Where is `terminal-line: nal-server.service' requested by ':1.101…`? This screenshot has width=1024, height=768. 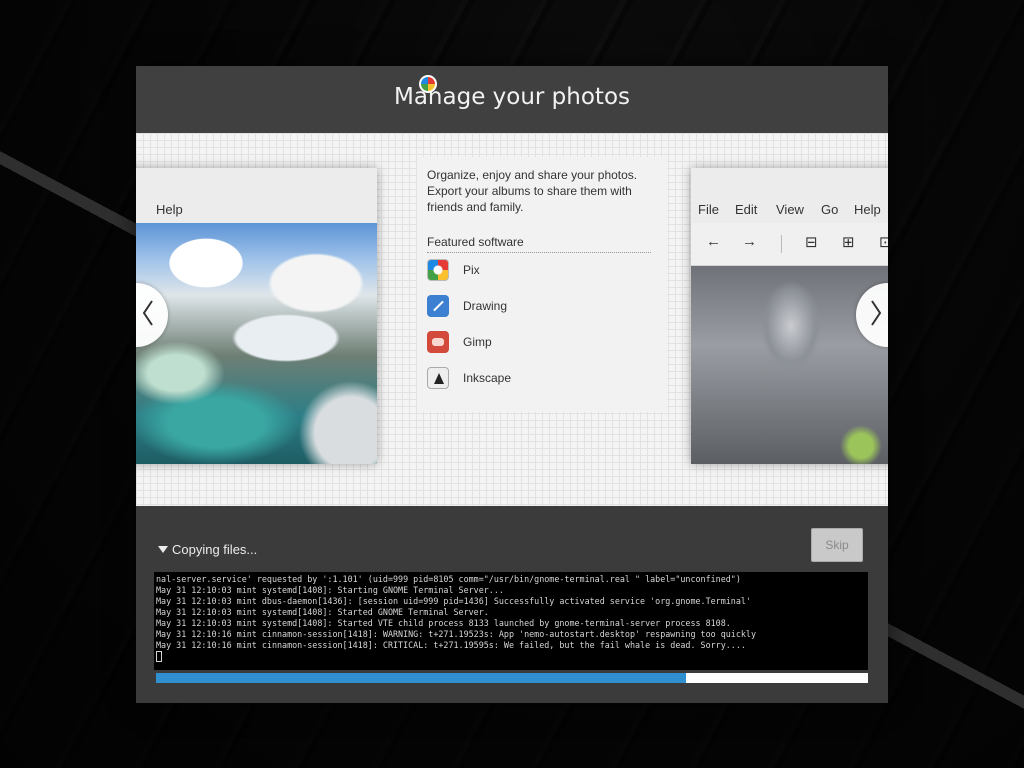 terminal-line: nal-server.service' requested by ':1.101… is located at coordinates (448, 579).